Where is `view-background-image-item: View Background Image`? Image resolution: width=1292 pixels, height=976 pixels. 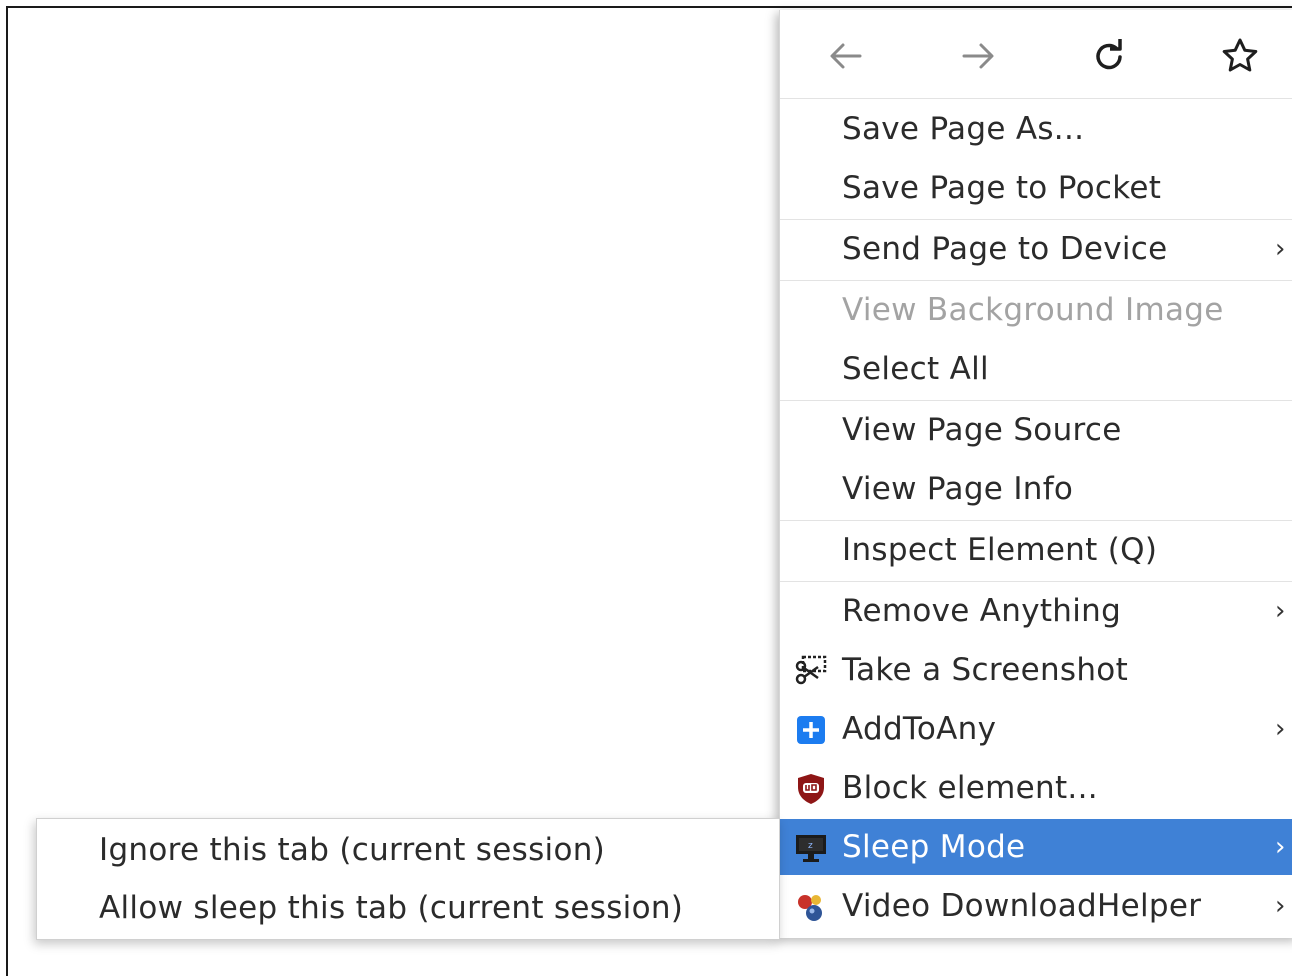
view-background-image-item: View Background Image is located at coordinates (1036, 310).